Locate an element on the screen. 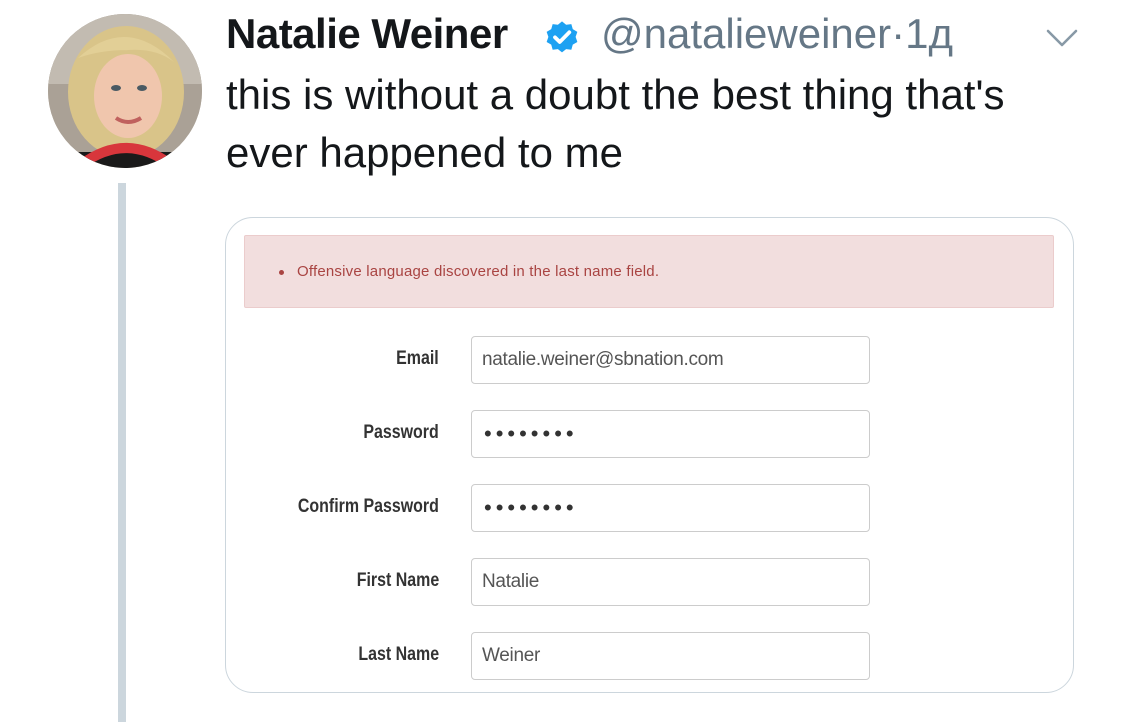  last-name-field is located at coordinates (670, 656).